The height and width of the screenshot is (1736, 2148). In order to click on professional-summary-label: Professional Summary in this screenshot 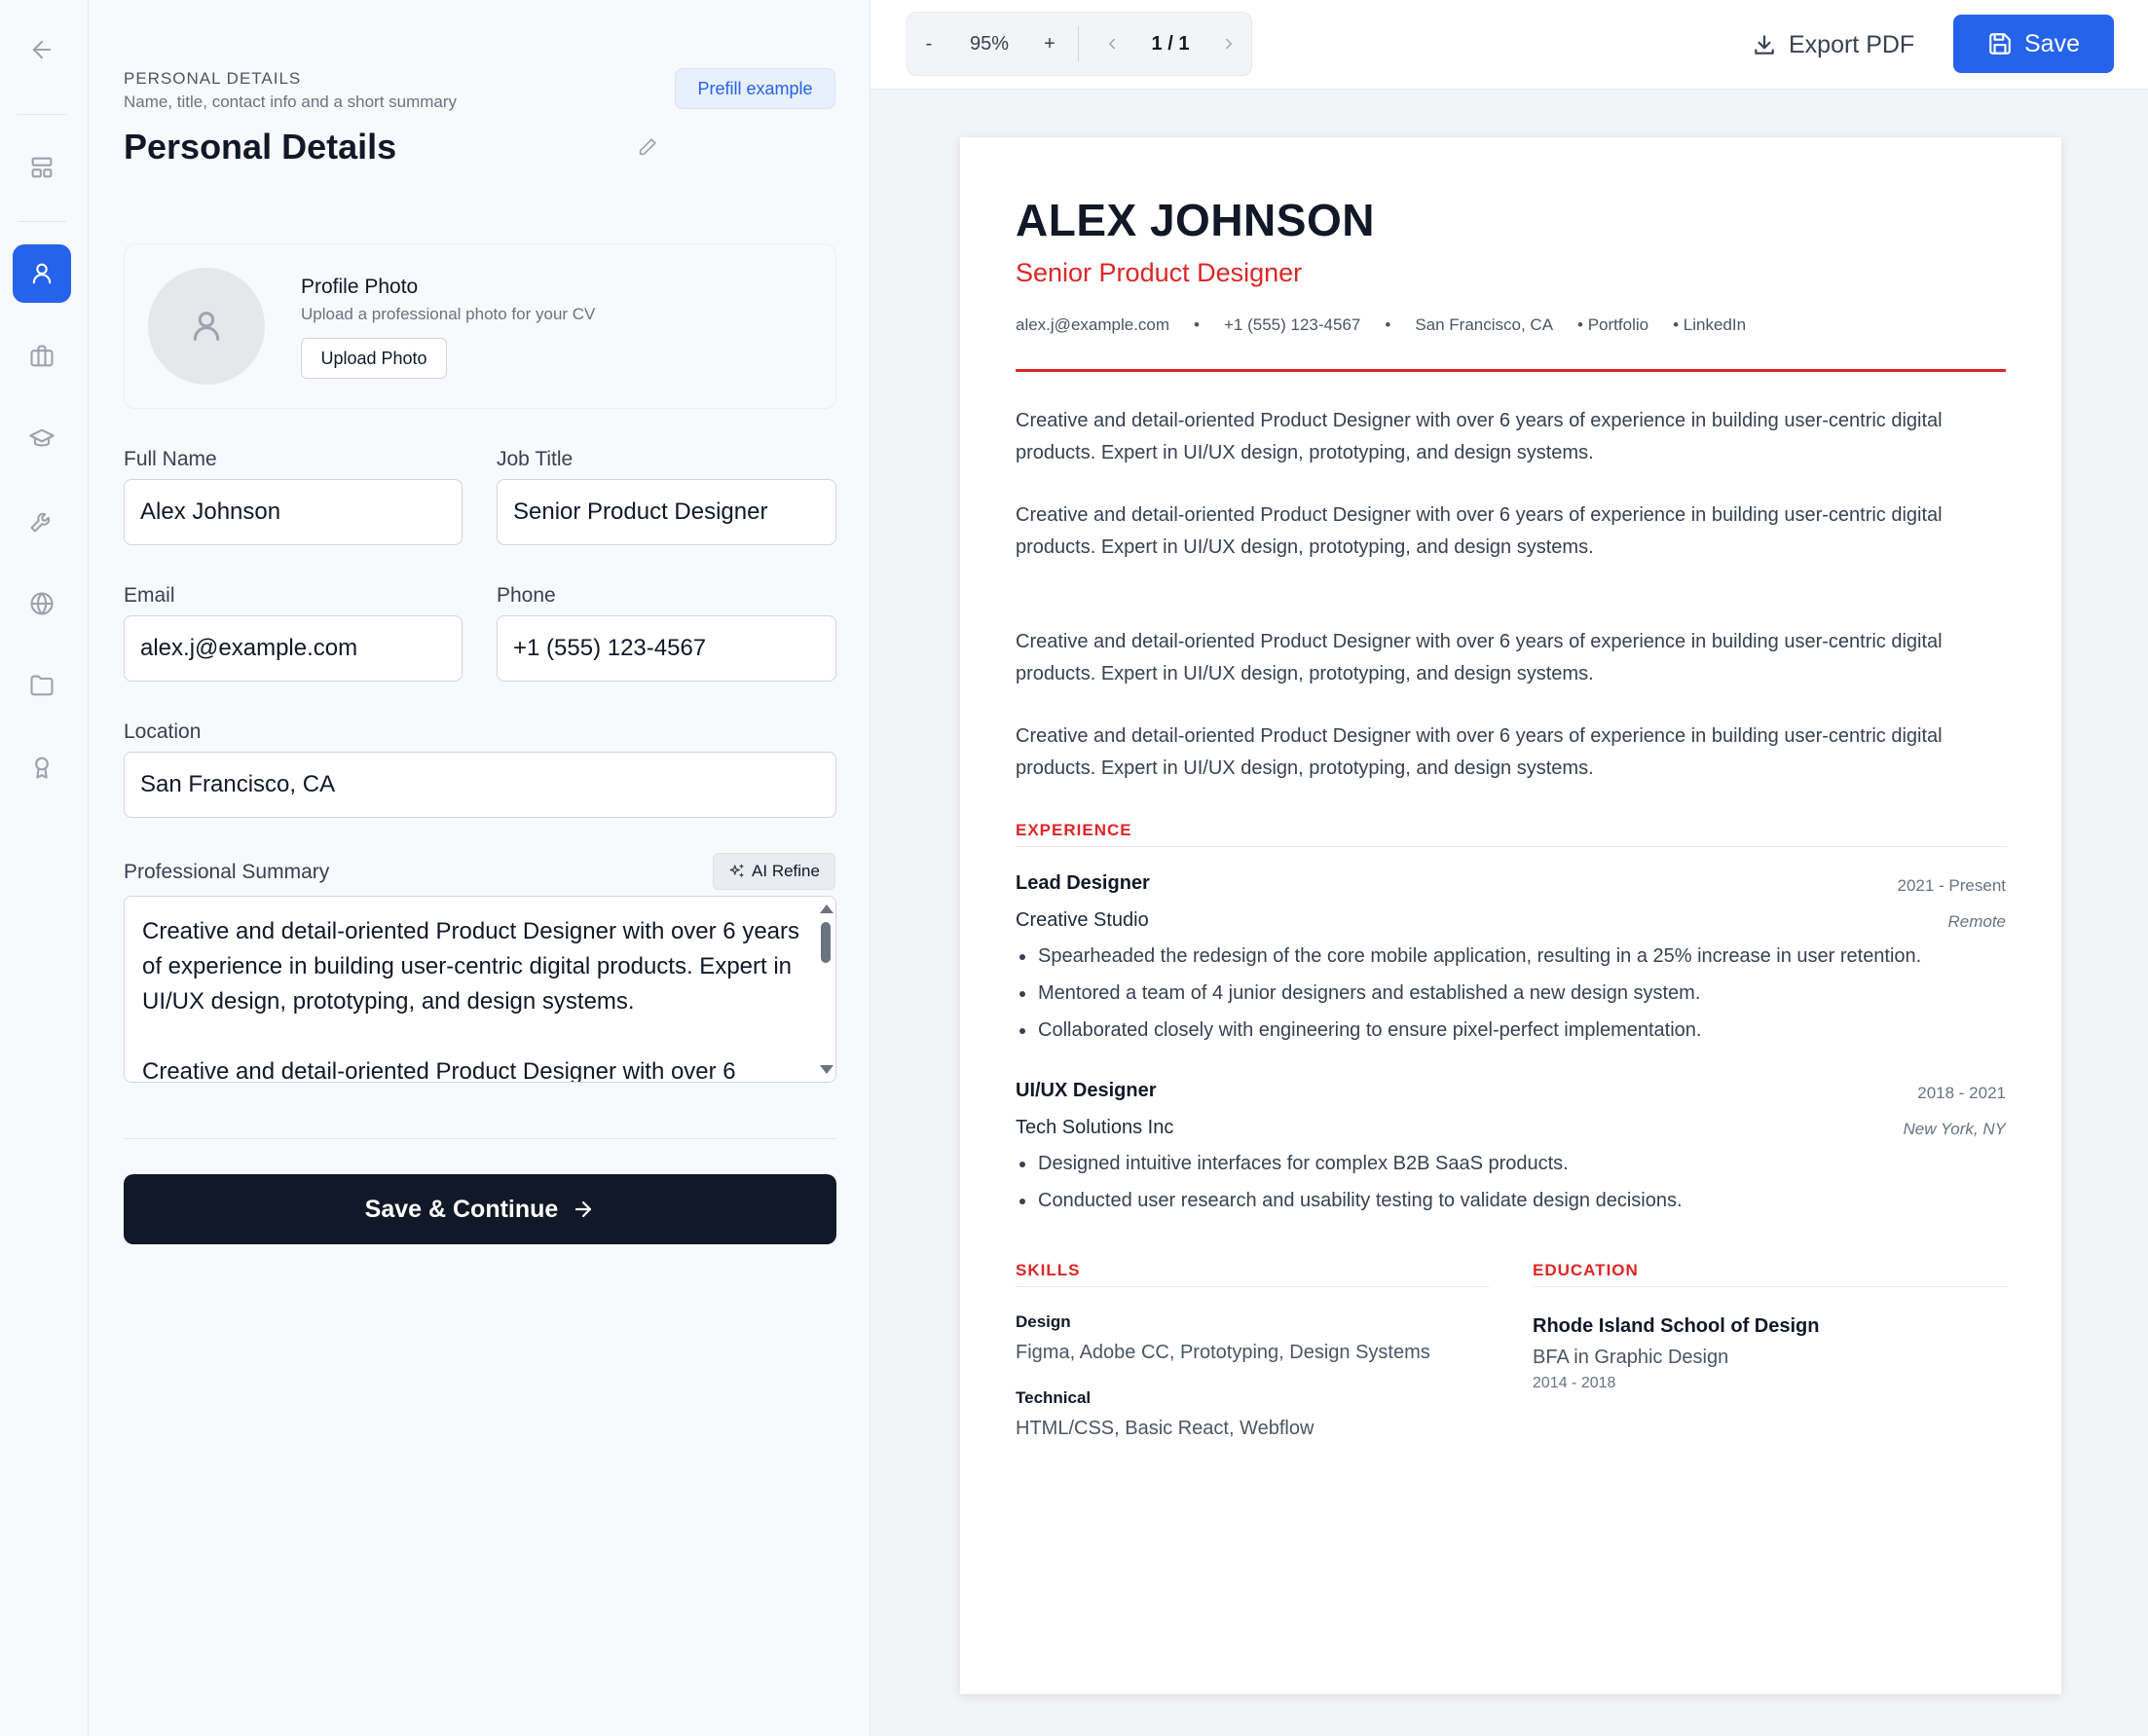, I will do `click(227, 872)`.